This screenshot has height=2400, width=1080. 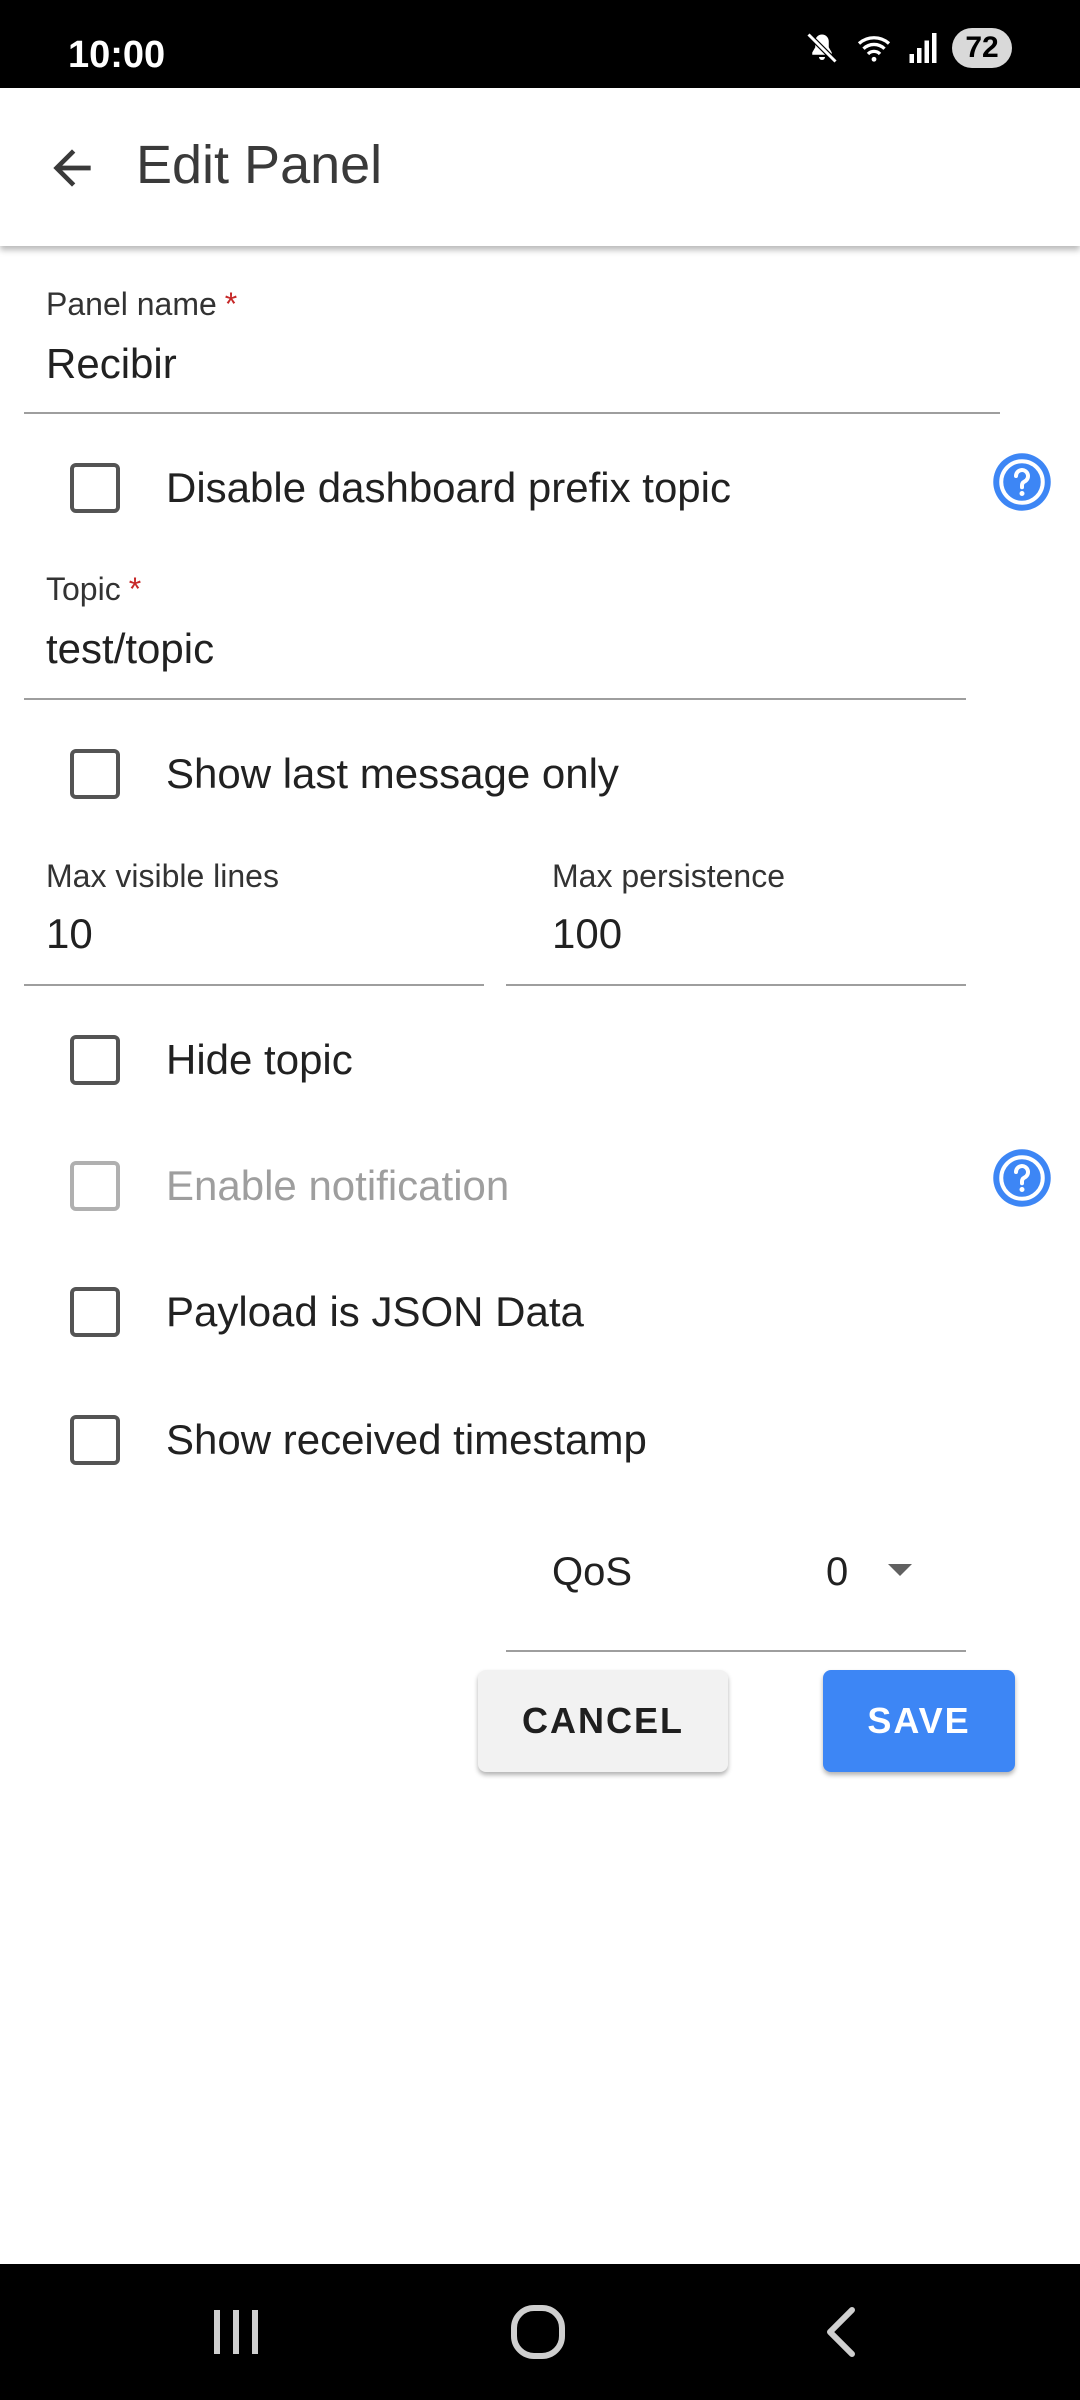 What do you see at coordinates (236, 2332) in the screenshot?
I see `recent-apps-icon` at bounding box center [236, 2332].